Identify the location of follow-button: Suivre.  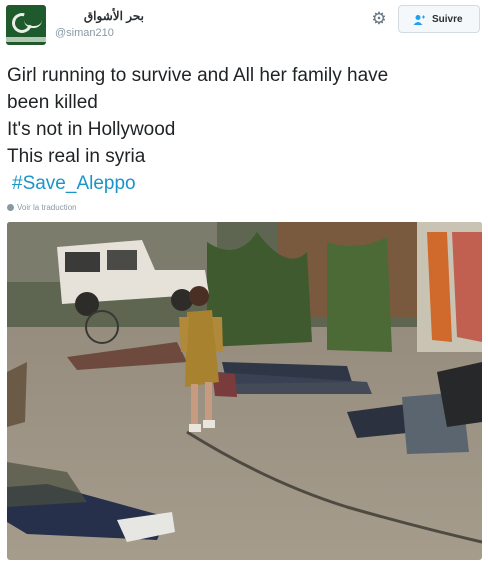
(439, 19).